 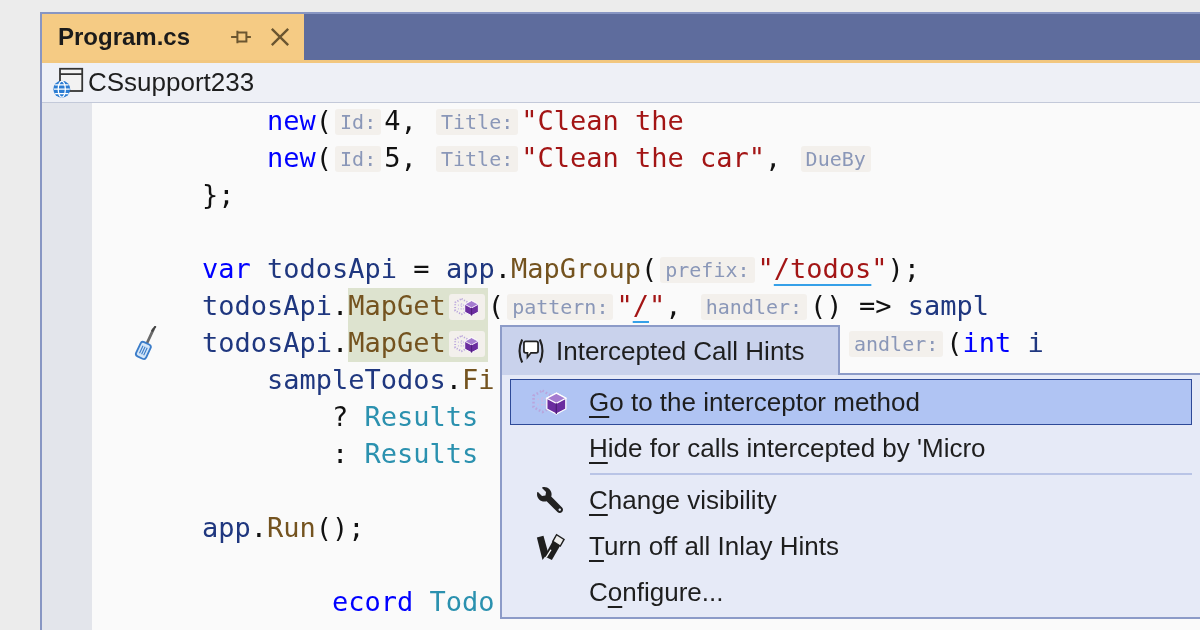 I want to click on menu-title: Intercepted Call Hints, so click(x=680, y=351).